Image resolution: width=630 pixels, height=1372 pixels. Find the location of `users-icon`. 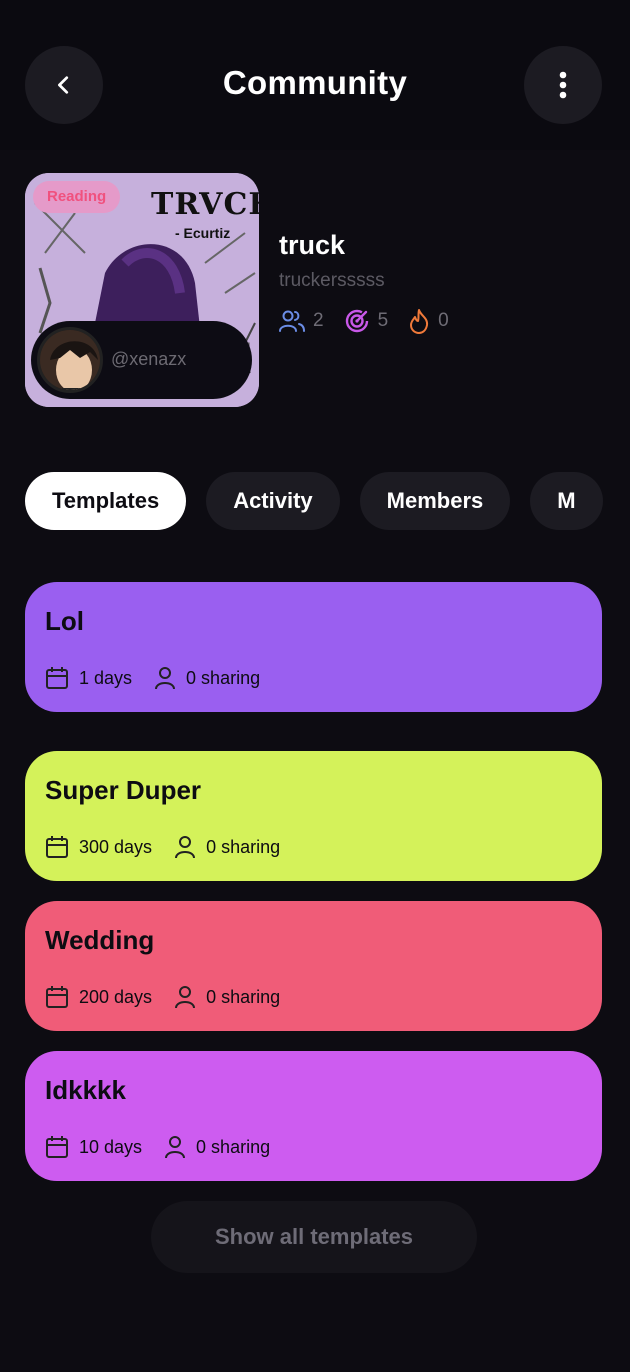

users-icon is located at coordinates (292, 321).